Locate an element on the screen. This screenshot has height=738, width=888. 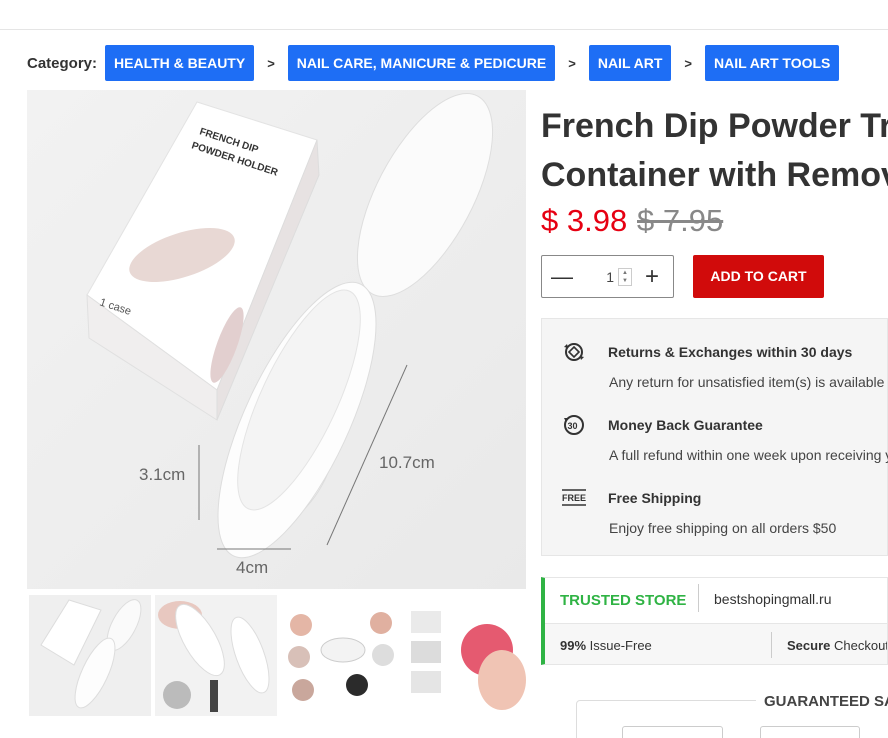
add-to-cart-button: ADD TO CART is located at coordinates (758, 276).